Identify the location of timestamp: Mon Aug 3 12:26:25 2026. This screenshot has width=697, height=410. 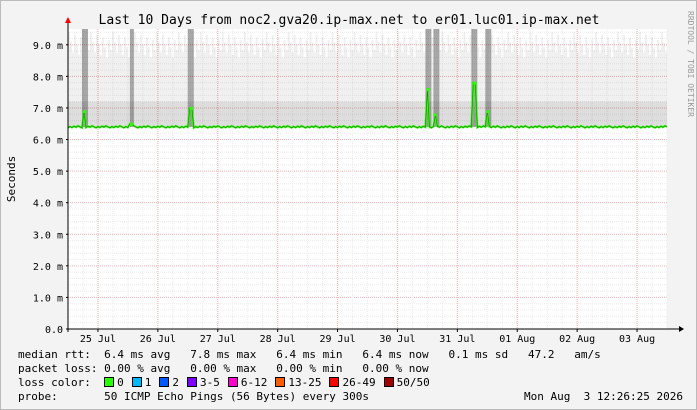
(603, 396).